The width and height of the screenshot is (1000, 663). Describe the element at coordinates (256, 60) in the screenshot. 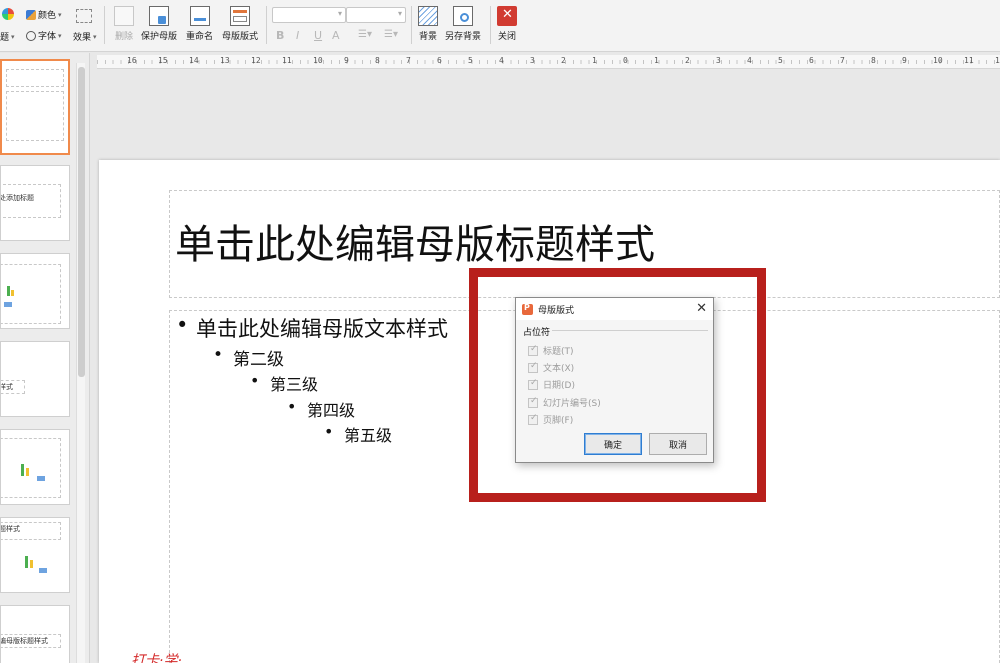

I see `ruler-tick-label: 12` at that location.